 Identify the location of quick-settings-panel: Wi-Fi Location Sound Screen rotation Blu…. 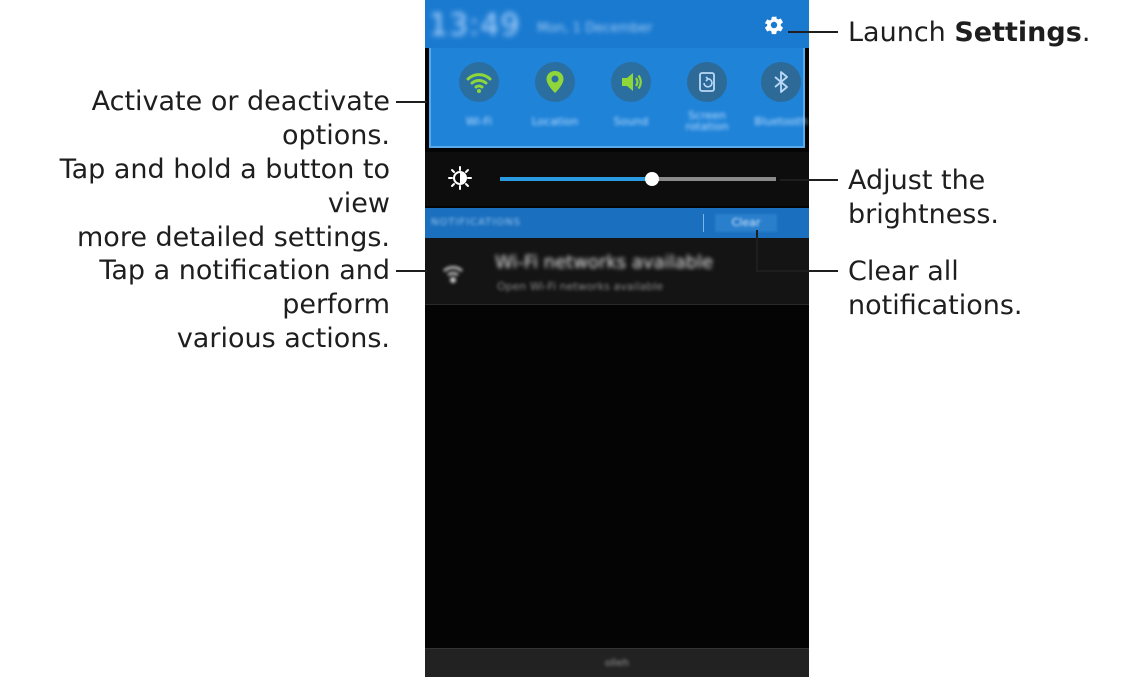
(618, 98).